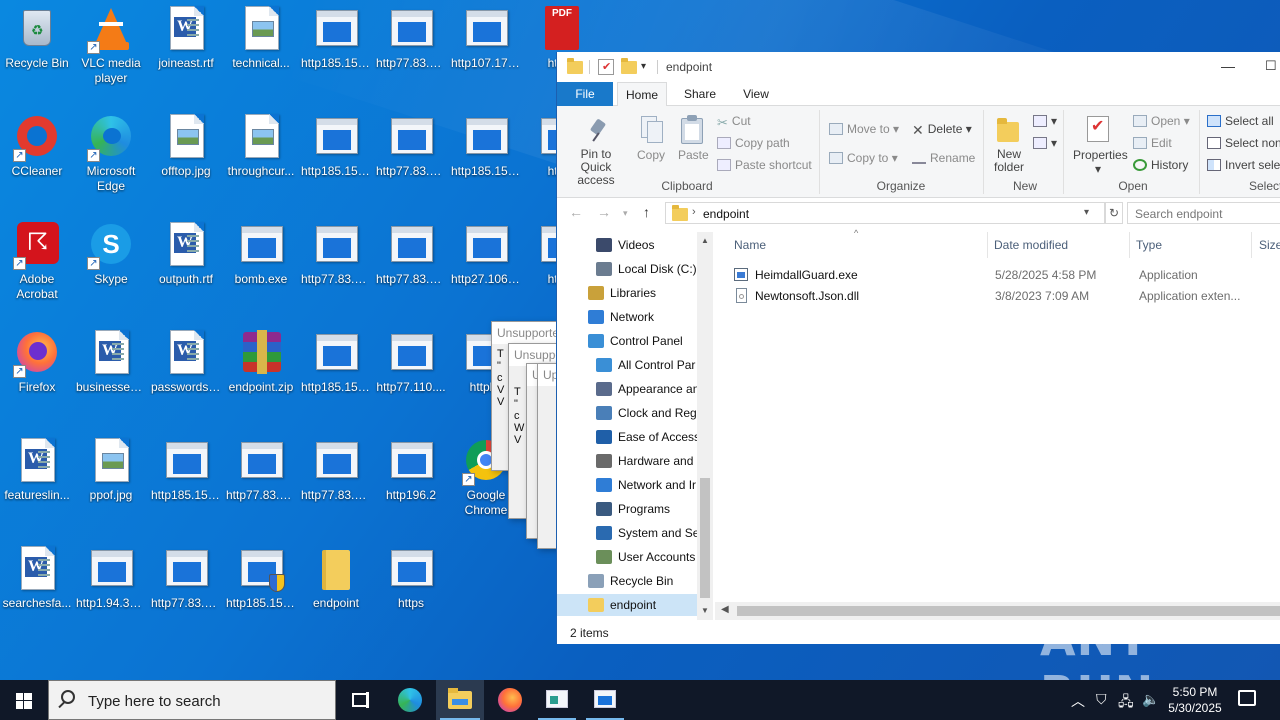 The width and height of the screenshot is (1280, 720). Describe the element at coordinates (627, 461) in the screenshot. I see `nav-item-hardware-and: Hardware and` at that location.